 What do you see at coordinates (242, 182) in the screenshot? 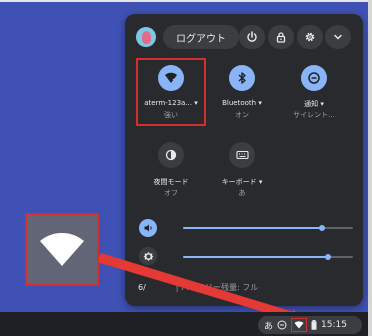
I see `keyboard-label: キーボード ▾` at bounding box center [242, 182].